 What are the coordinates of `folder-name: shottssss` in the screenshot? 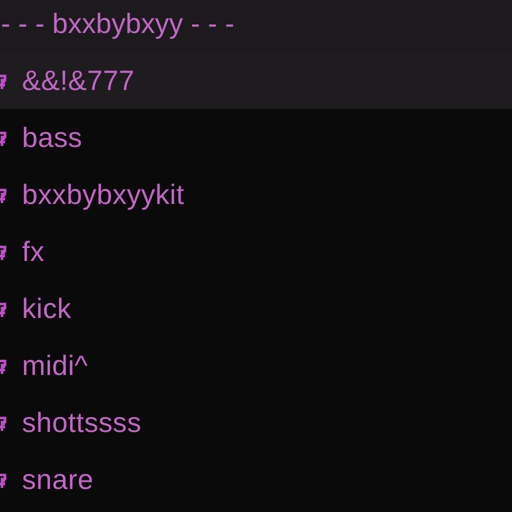 It's located at (82, 422).